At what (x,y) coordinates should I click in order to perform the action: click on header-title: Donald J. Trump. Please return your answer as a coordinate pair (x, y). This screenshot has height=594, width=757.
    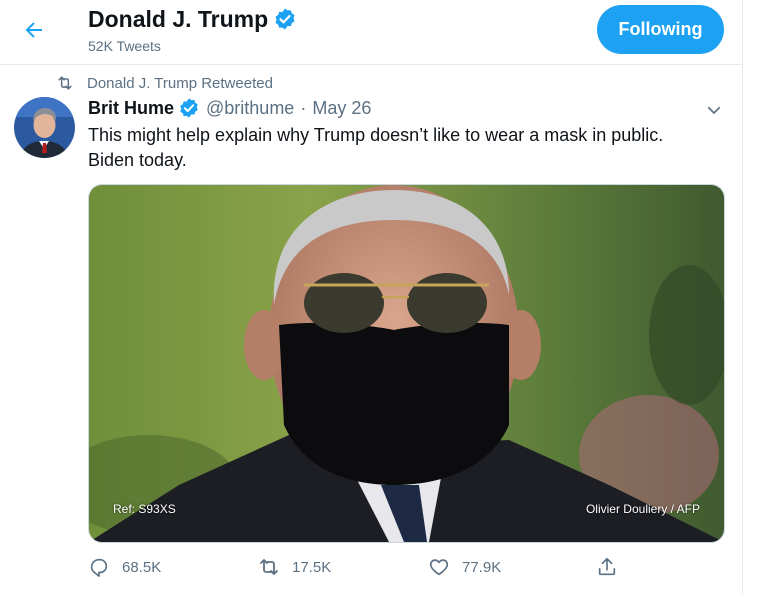
    Looking at the image, I should click on (192, 19).